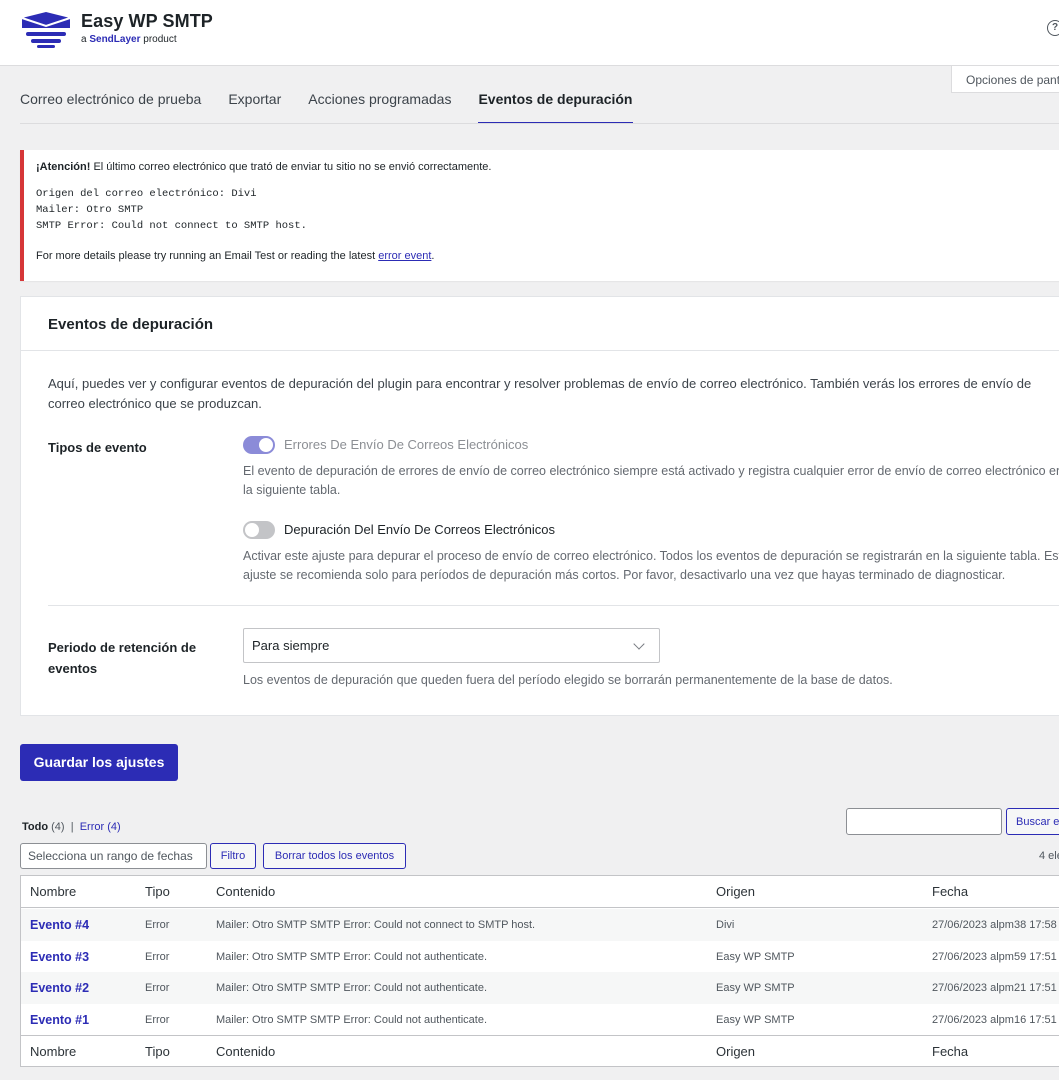 This screenshot has height=1080, width=1059. Describe the element at coordinates (379, 104) in the screenshot. I see `tab-scheduled-actions: Acciones programadas` at that location.